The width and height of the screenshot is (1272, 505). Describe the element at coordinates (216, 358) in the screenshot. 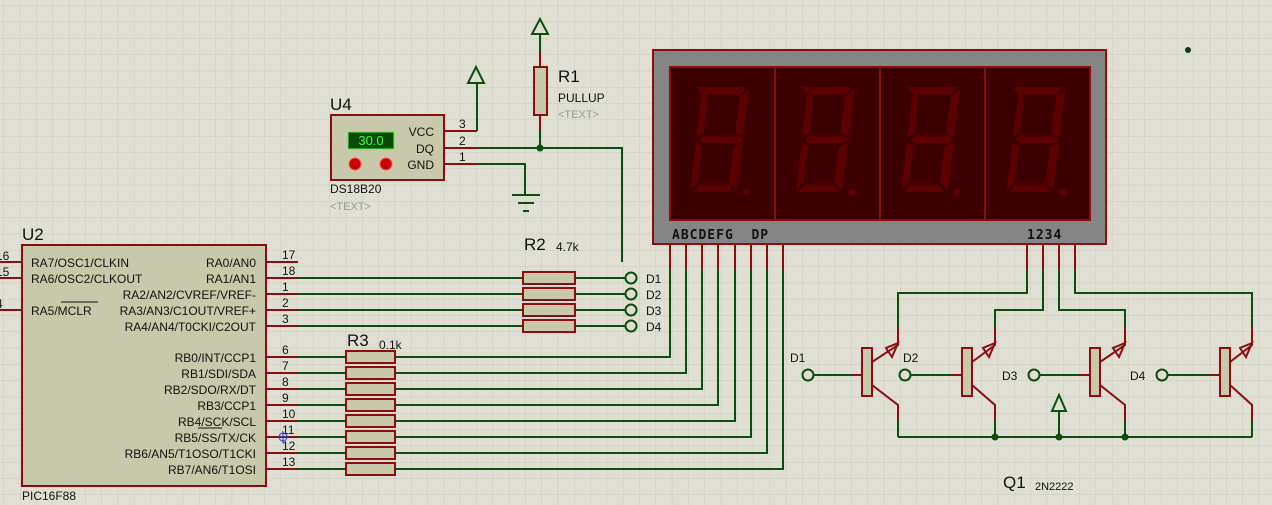

I see `u2-pin-name: RB0/INT/CCP1` at that location.